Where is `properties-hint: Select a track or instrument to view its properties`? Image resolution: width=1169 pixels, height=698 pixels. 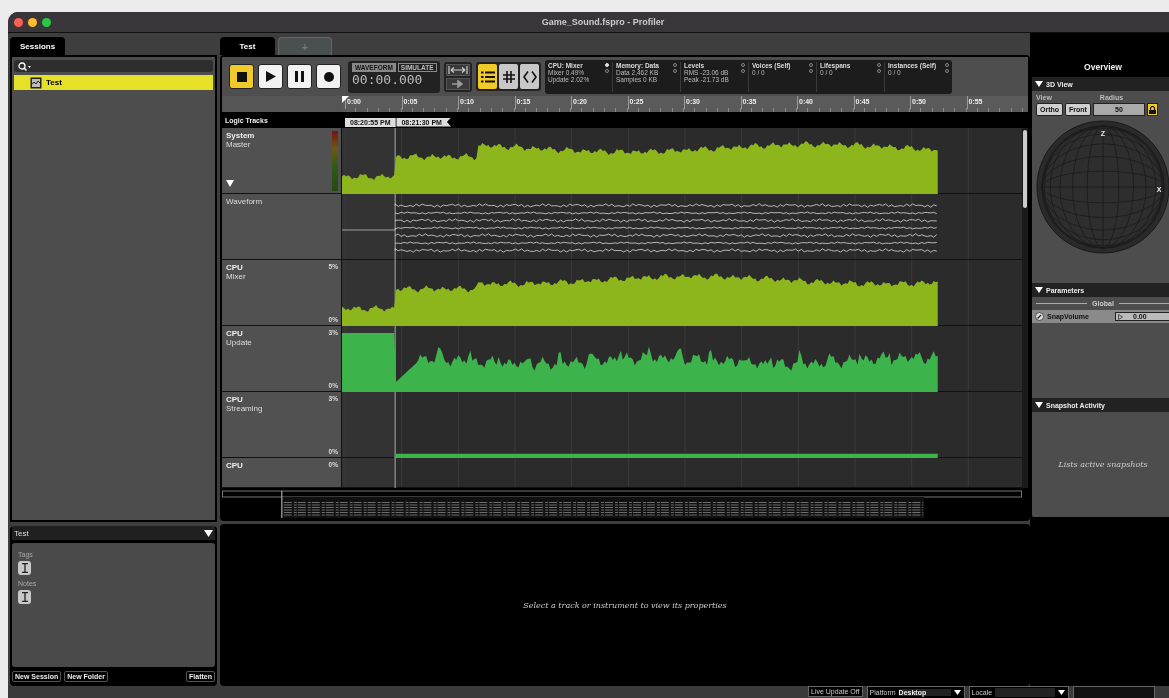
properties-hint: Select a track or instrument to view its properties is located at coordinates (625, 605).